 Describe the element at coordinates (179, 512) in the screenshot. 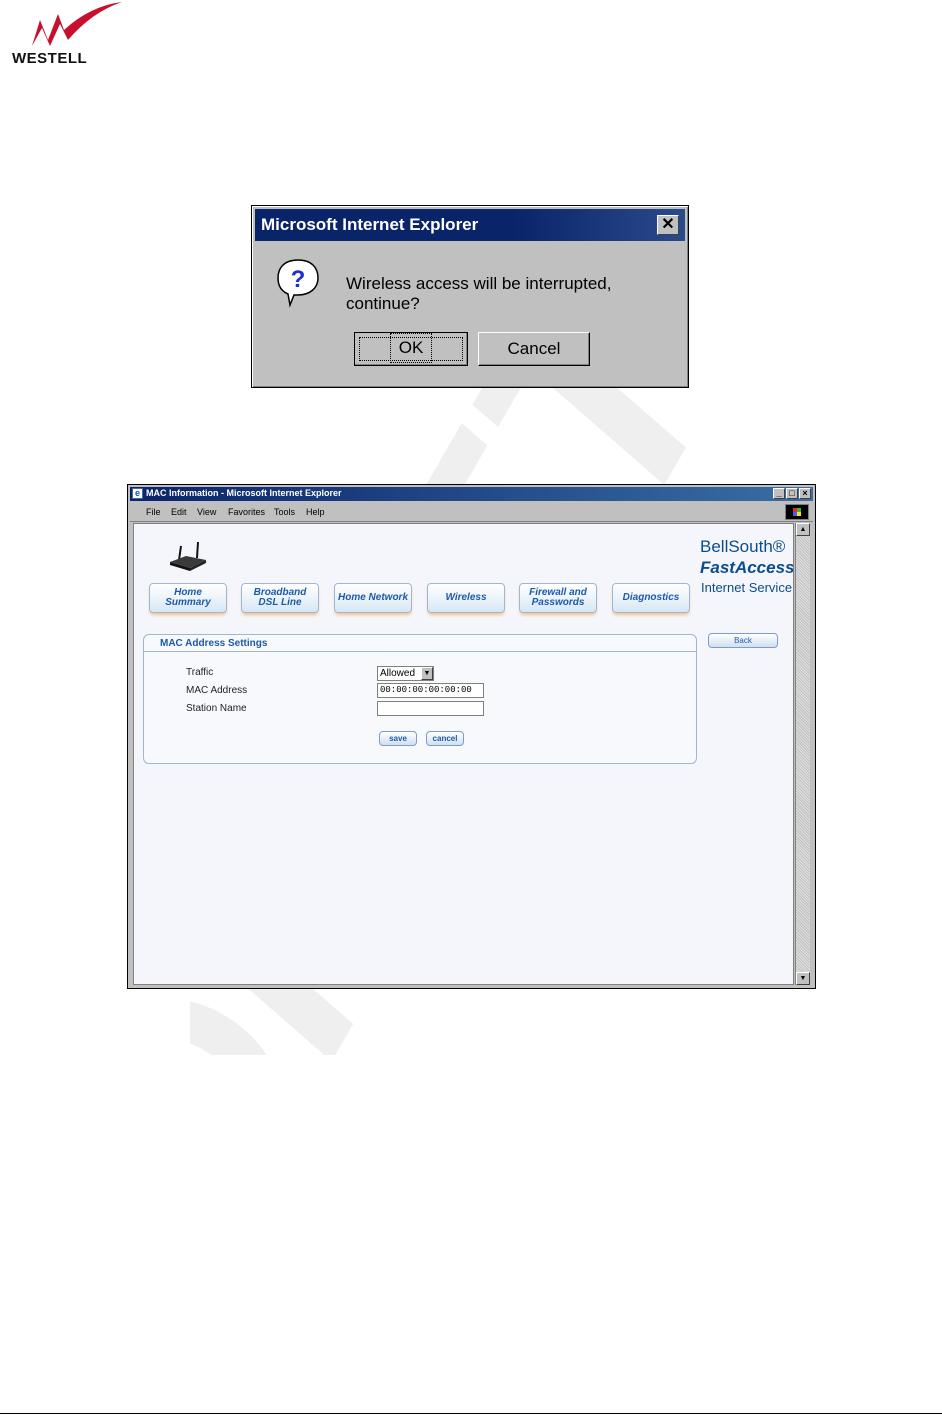

I see `menu-edit: Edit` at that location.